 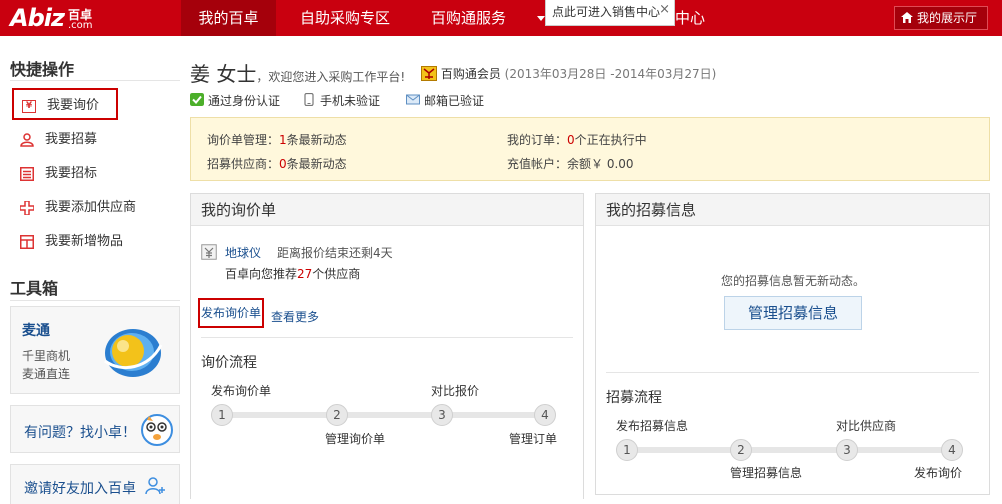 I want to click on step-4-label: 发布询价, so click(x=938, y=473).